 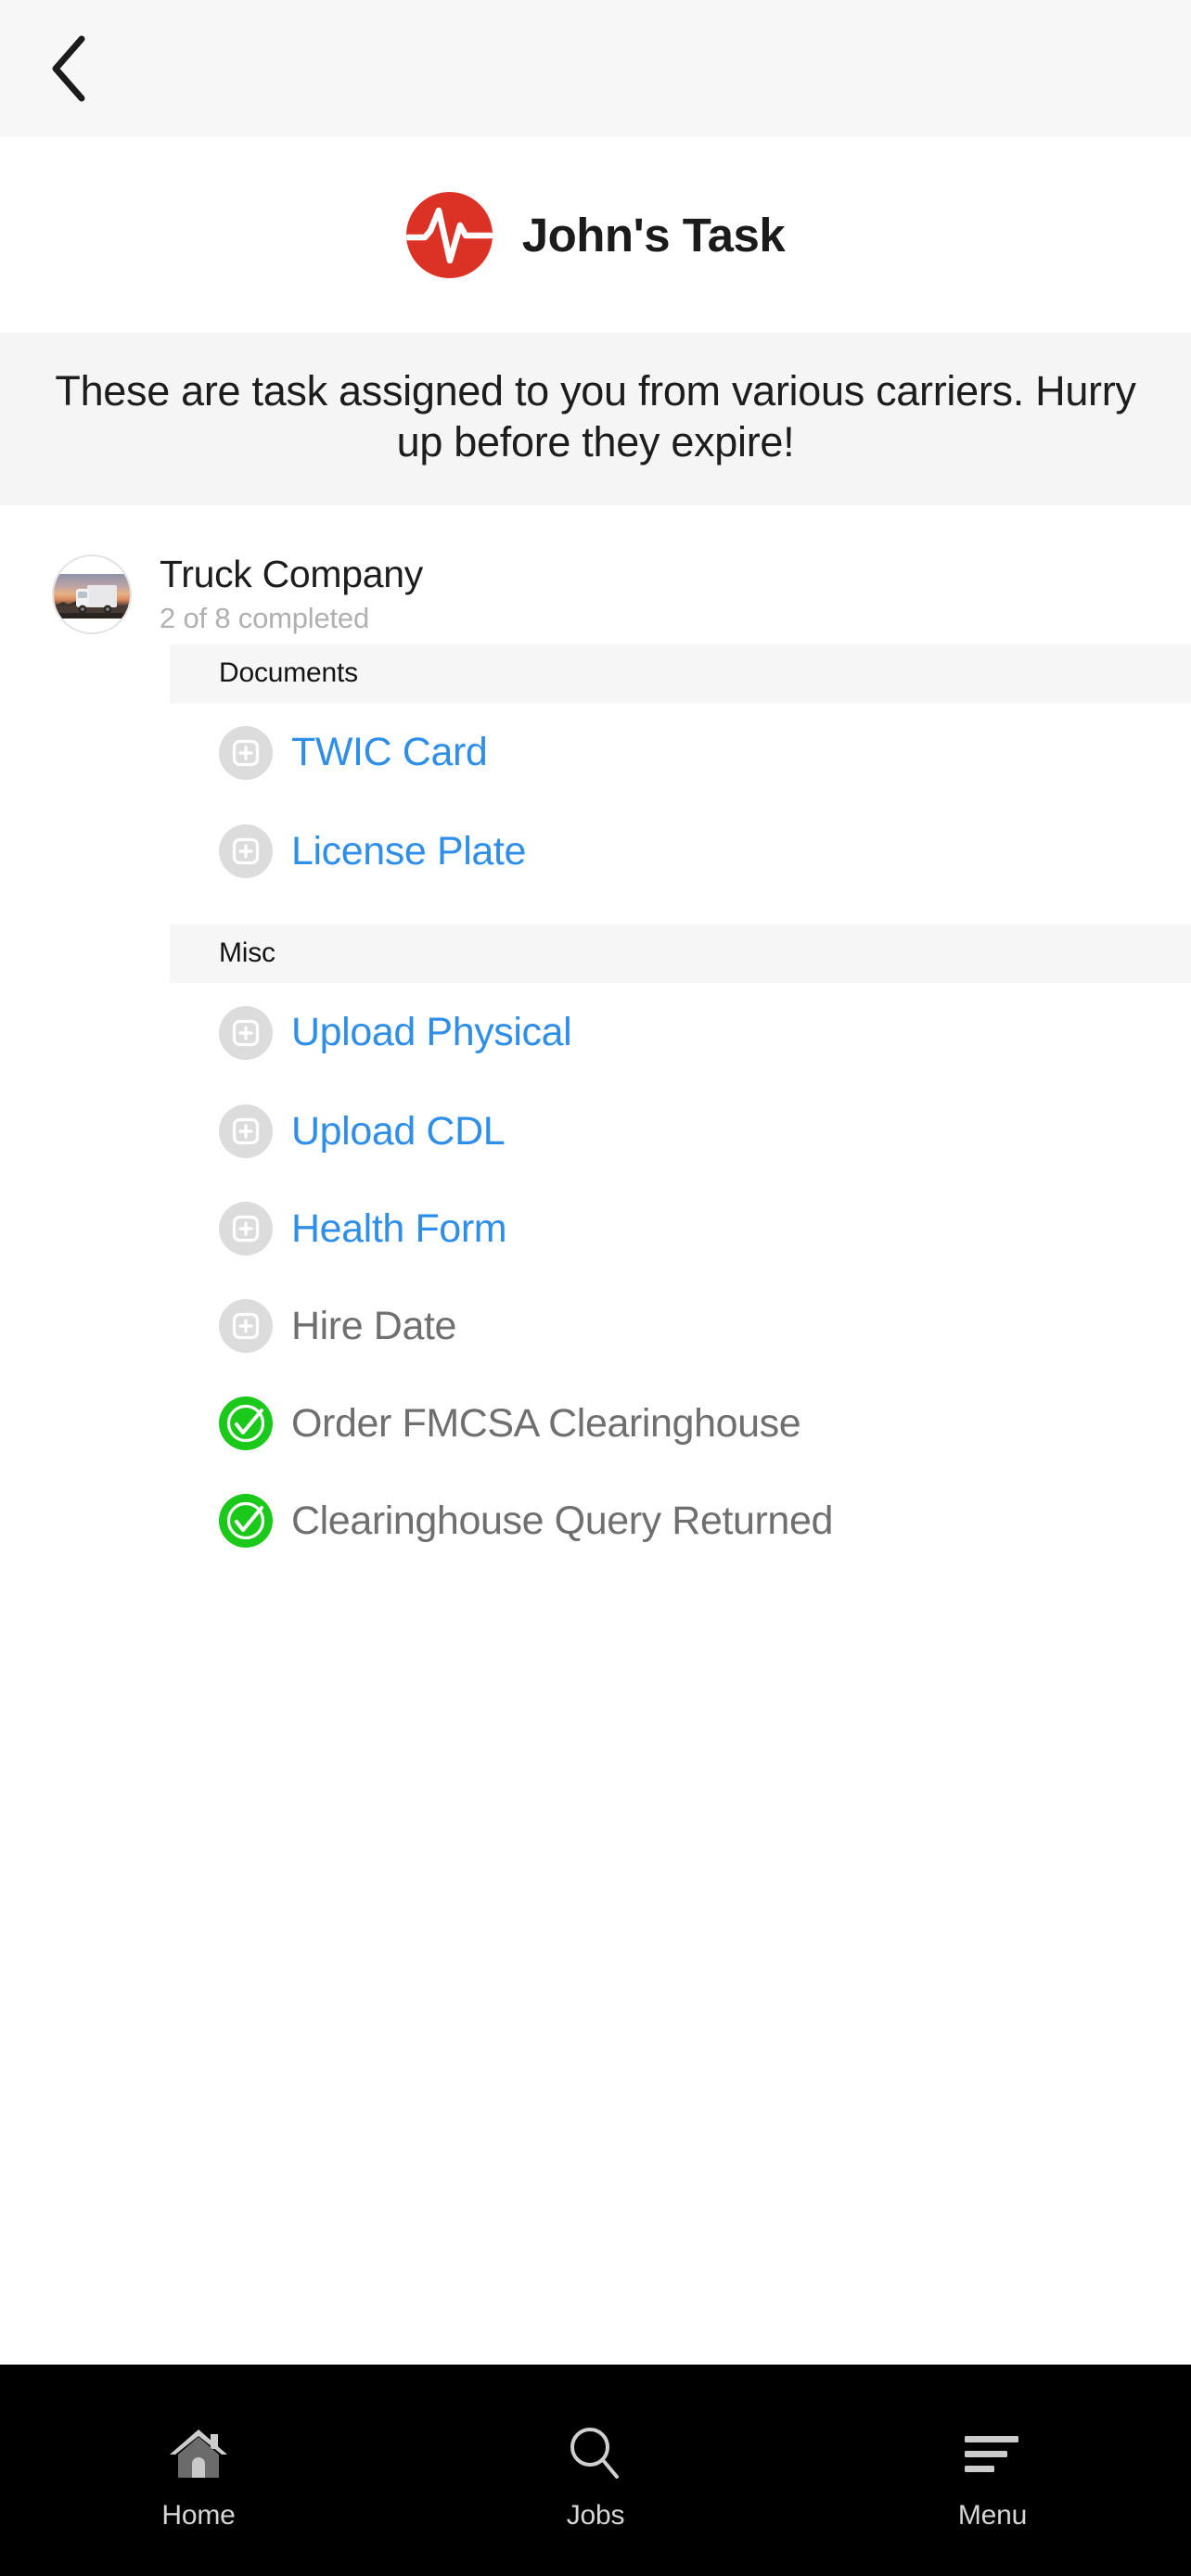 I want to click on task-label: Hire Date, so click(x=374, y=1325).